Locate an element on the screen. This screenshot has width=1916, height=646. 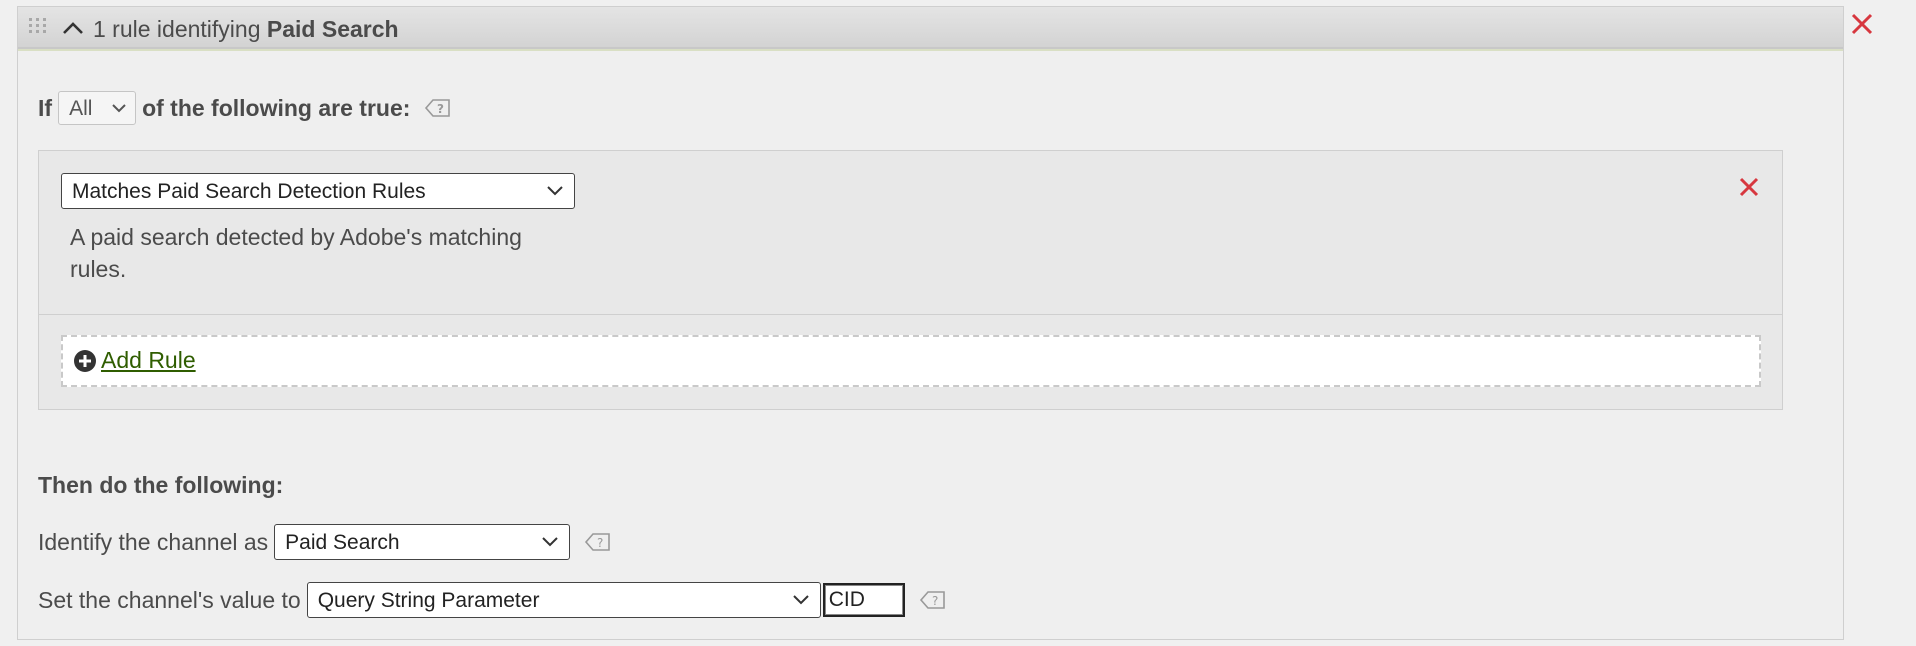
parameter-input is located at coordinates (863, 600).